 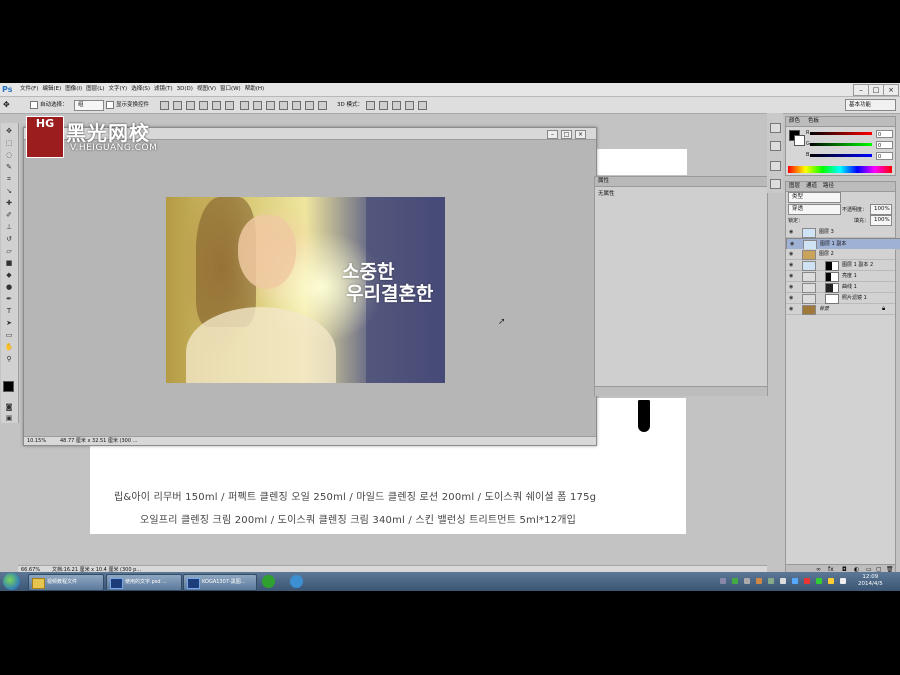 I want to click on dodge-tool: ●, so click(x=9, y=287).